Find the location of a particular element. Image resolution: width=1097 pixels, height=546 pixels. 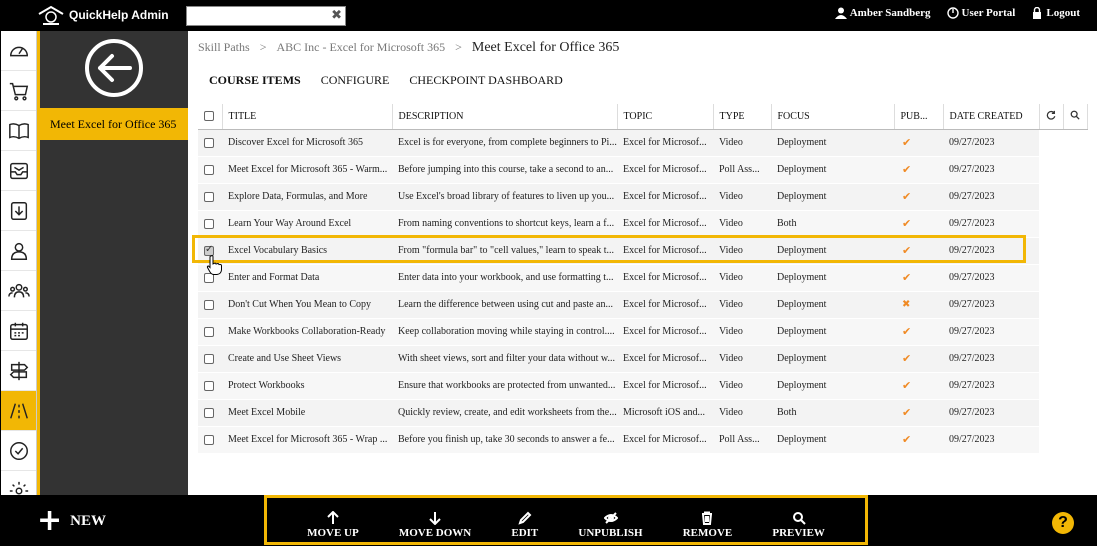

user-menu: Amber Sandberg is located at coordinates (882, 13).